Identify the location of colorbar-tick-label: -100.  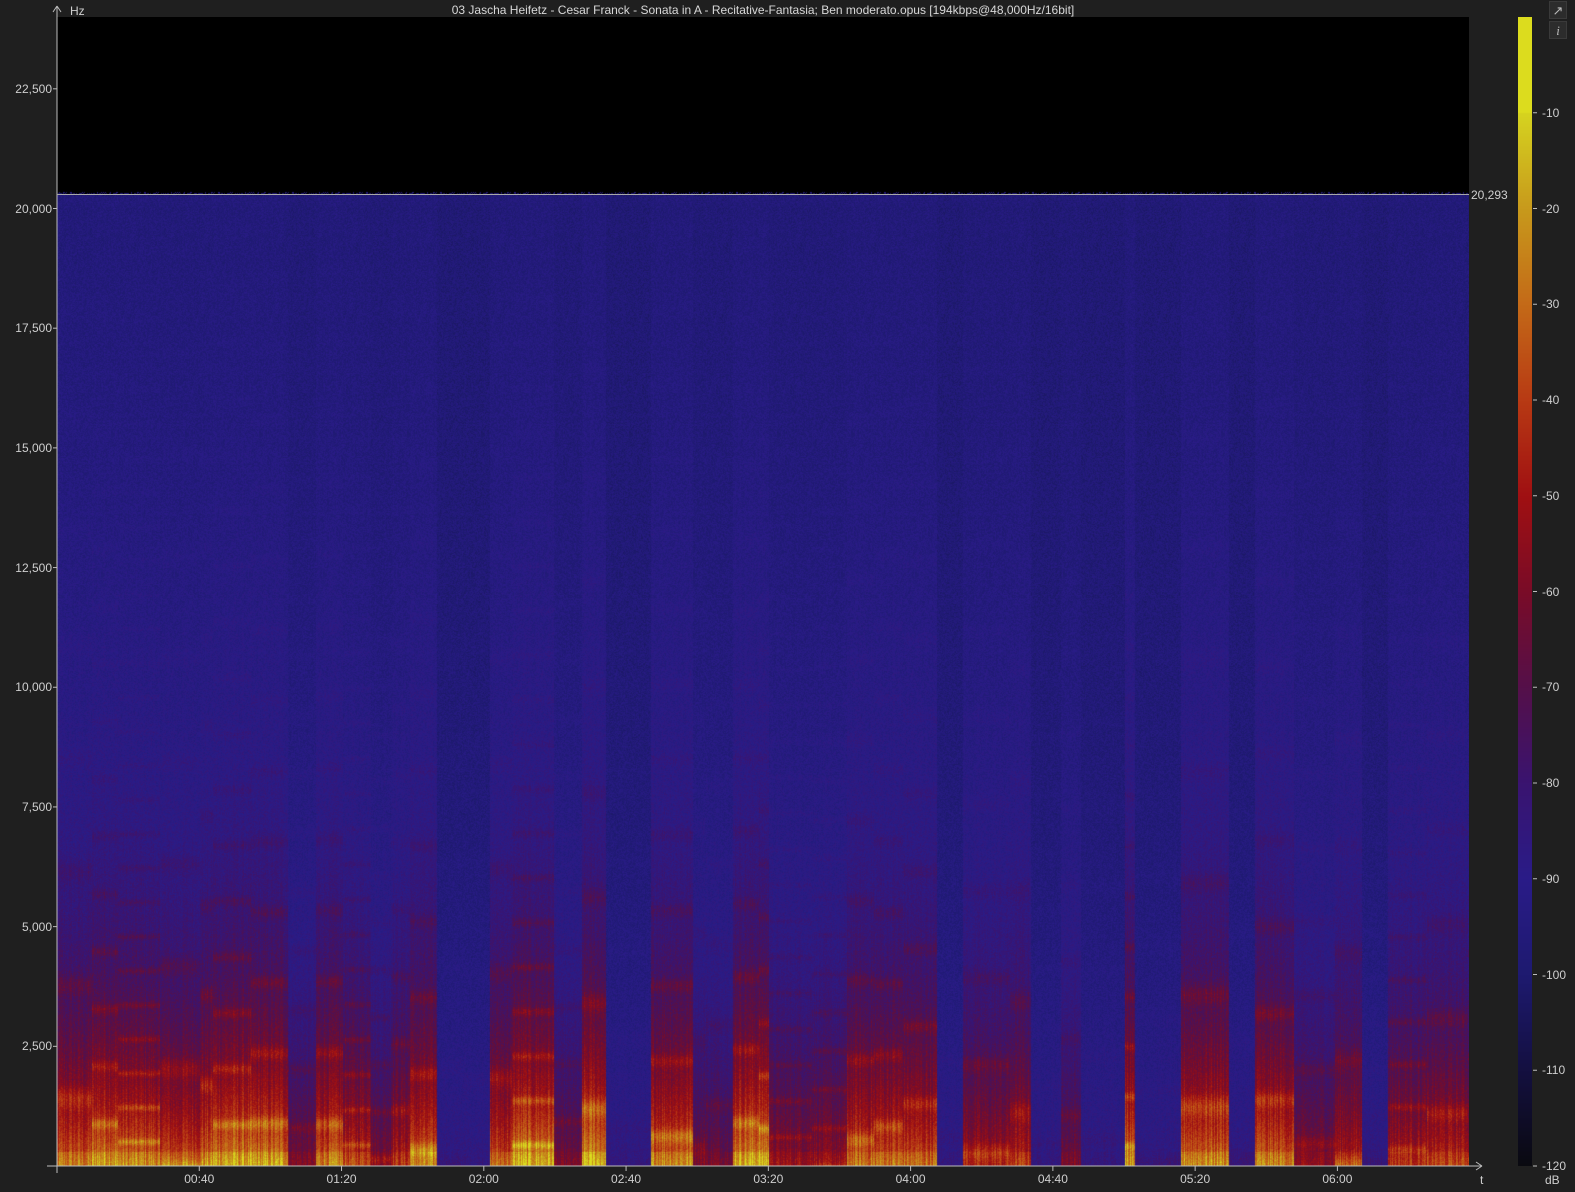
(1554, 974).